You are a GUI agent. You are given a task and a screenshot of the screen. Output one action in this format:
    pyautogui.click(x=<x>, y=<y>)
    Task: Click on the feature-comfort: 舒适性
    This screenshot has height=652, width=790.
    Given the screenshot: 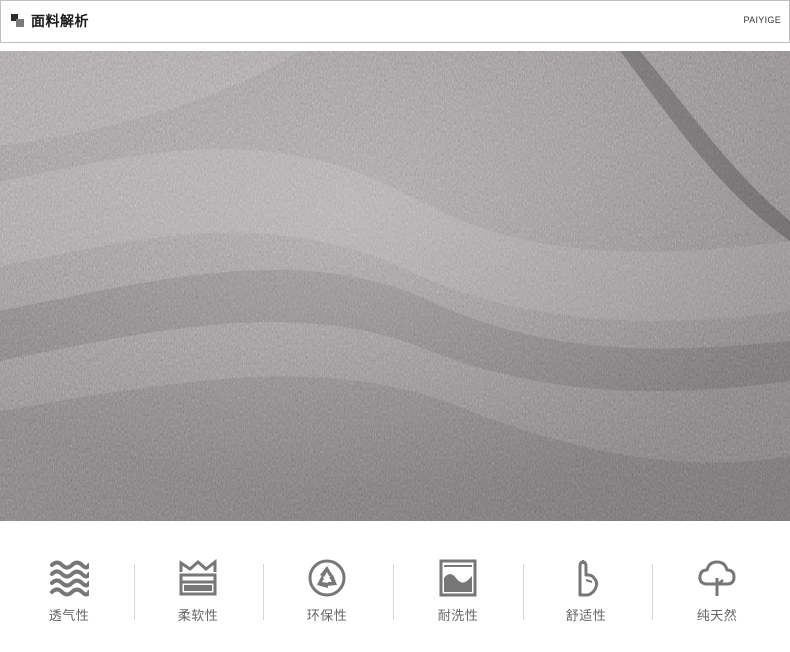 What is the action you would take?
    pyautogui.click(x=586, y=588)
    